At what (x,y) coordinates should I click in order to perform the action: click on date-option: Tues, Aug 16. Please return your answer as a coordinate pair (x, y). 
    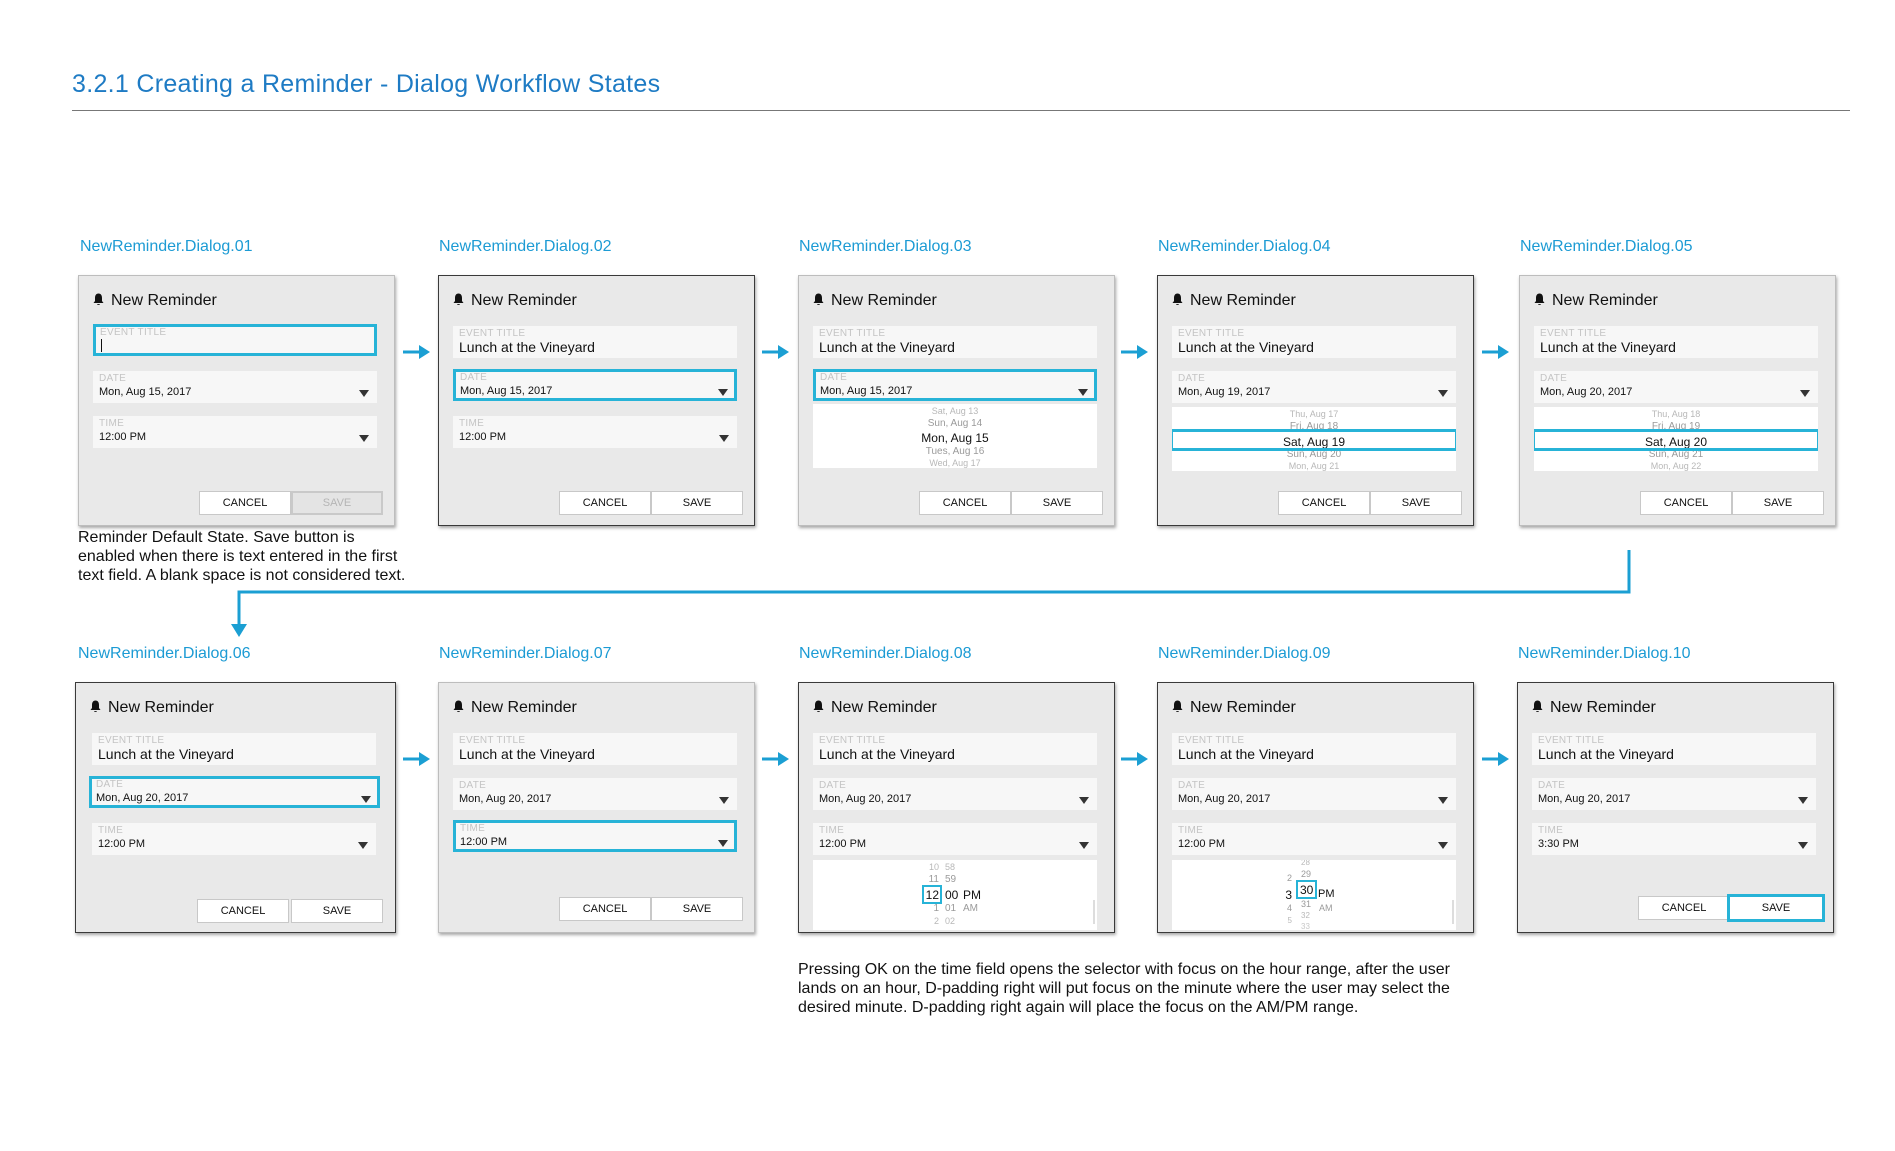
    Looking at the image, I should click on (955, 451).